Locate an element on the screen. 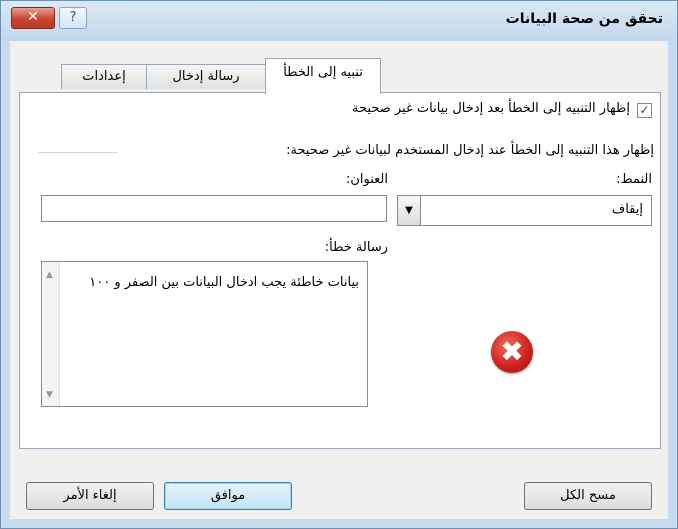 This screenshot has height=529, width=678. scroll-up-icon: ▲ is located at coordinates (49, 275).